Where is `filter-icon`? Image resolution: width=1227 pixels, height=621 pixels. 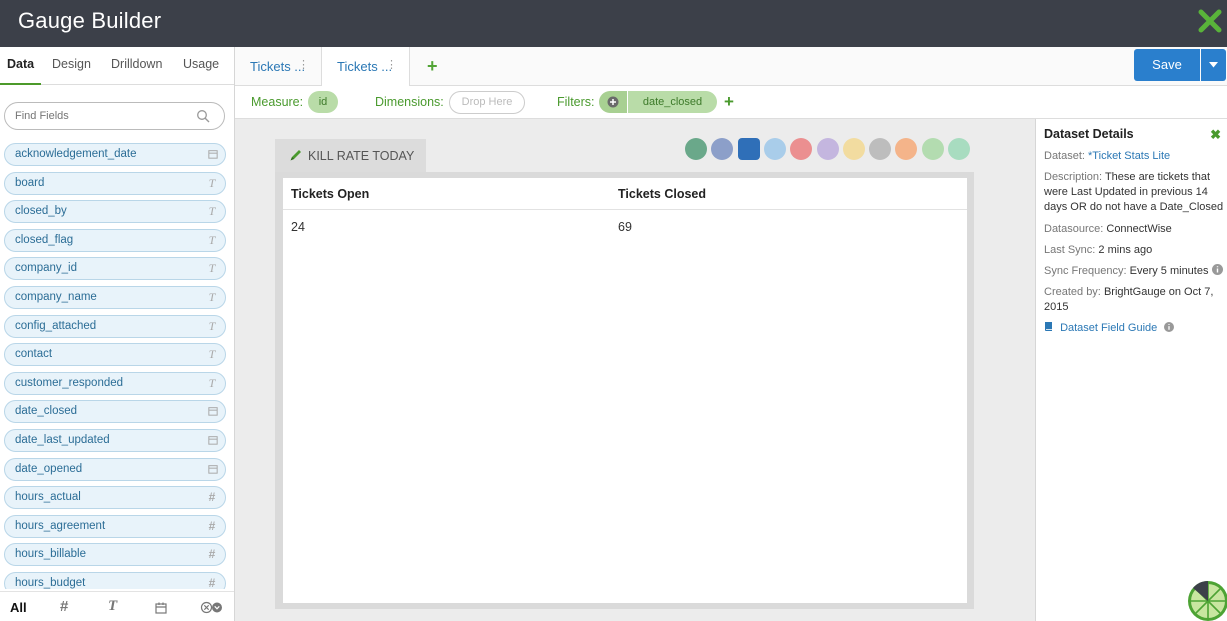
filter-icon is located at coordinates (696, 149).